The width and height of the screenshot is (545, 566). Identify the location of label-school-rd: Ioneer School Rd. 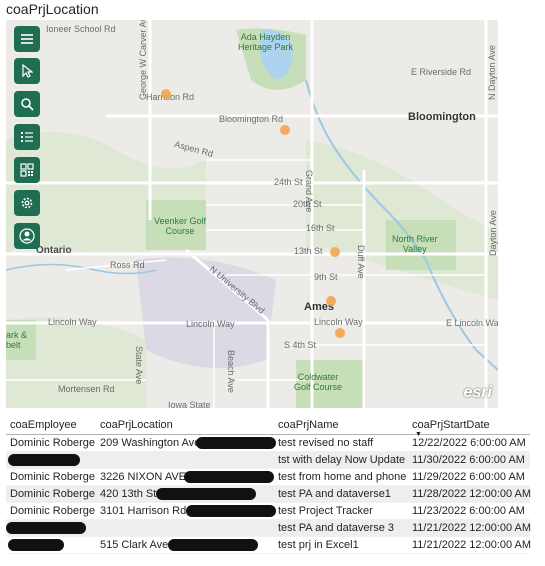
(81, 29).